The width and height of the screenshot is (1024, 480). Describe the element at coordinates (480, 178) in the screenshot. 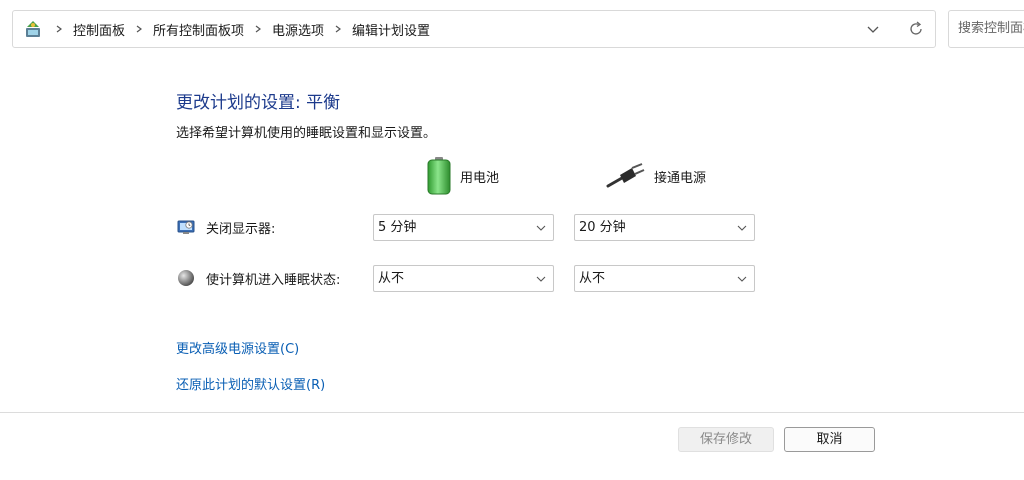

I see `battery-column-label: 用电池` at that location.